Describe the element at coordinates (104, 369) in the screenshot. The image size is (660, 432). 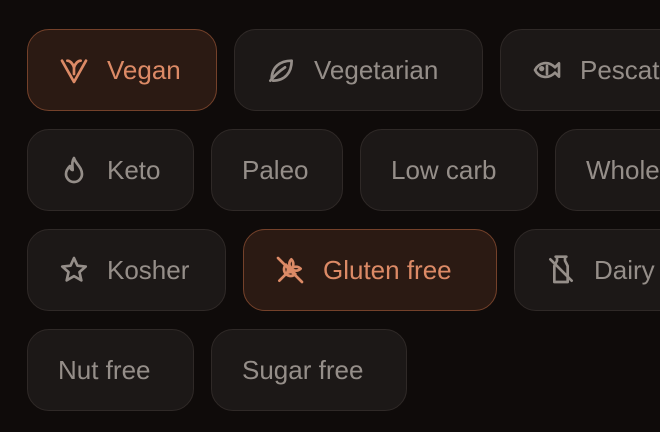
I see `chip-label: Nut free` at that location.